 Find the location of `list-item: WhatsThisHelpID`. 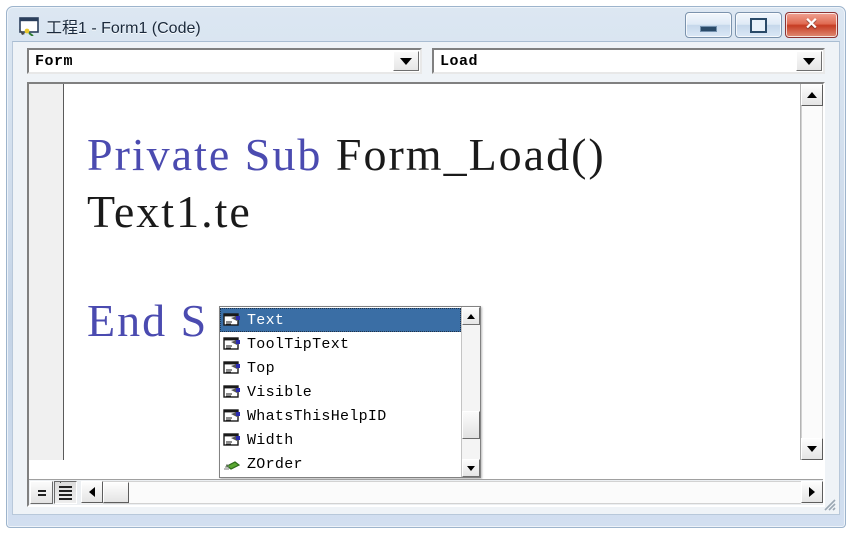

list-item: WhatsThisHelpID is located at coordinates (340, 416).